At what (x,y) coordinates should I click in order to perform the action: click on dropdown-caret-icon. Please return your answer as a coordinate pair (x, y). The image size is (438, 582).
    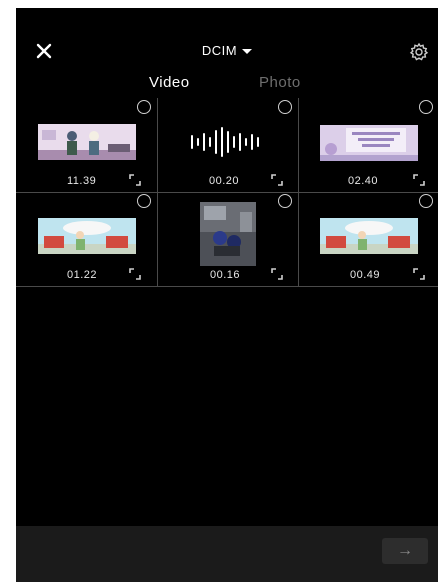
    Looking at the image, I should click on (247, 52).